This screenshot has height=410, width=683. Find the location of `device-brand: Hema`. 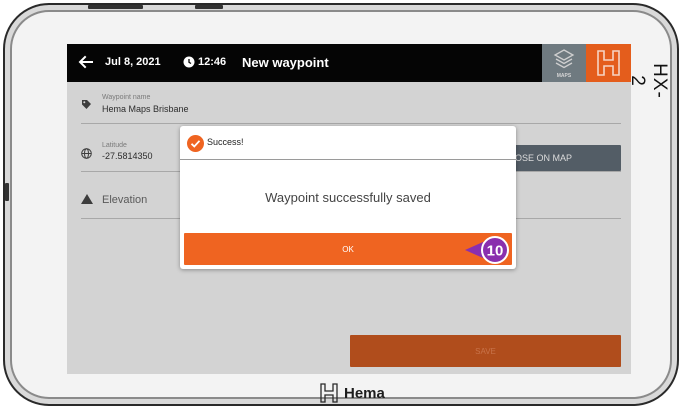

device-brand: Hema is located at coordinates (352, 393).